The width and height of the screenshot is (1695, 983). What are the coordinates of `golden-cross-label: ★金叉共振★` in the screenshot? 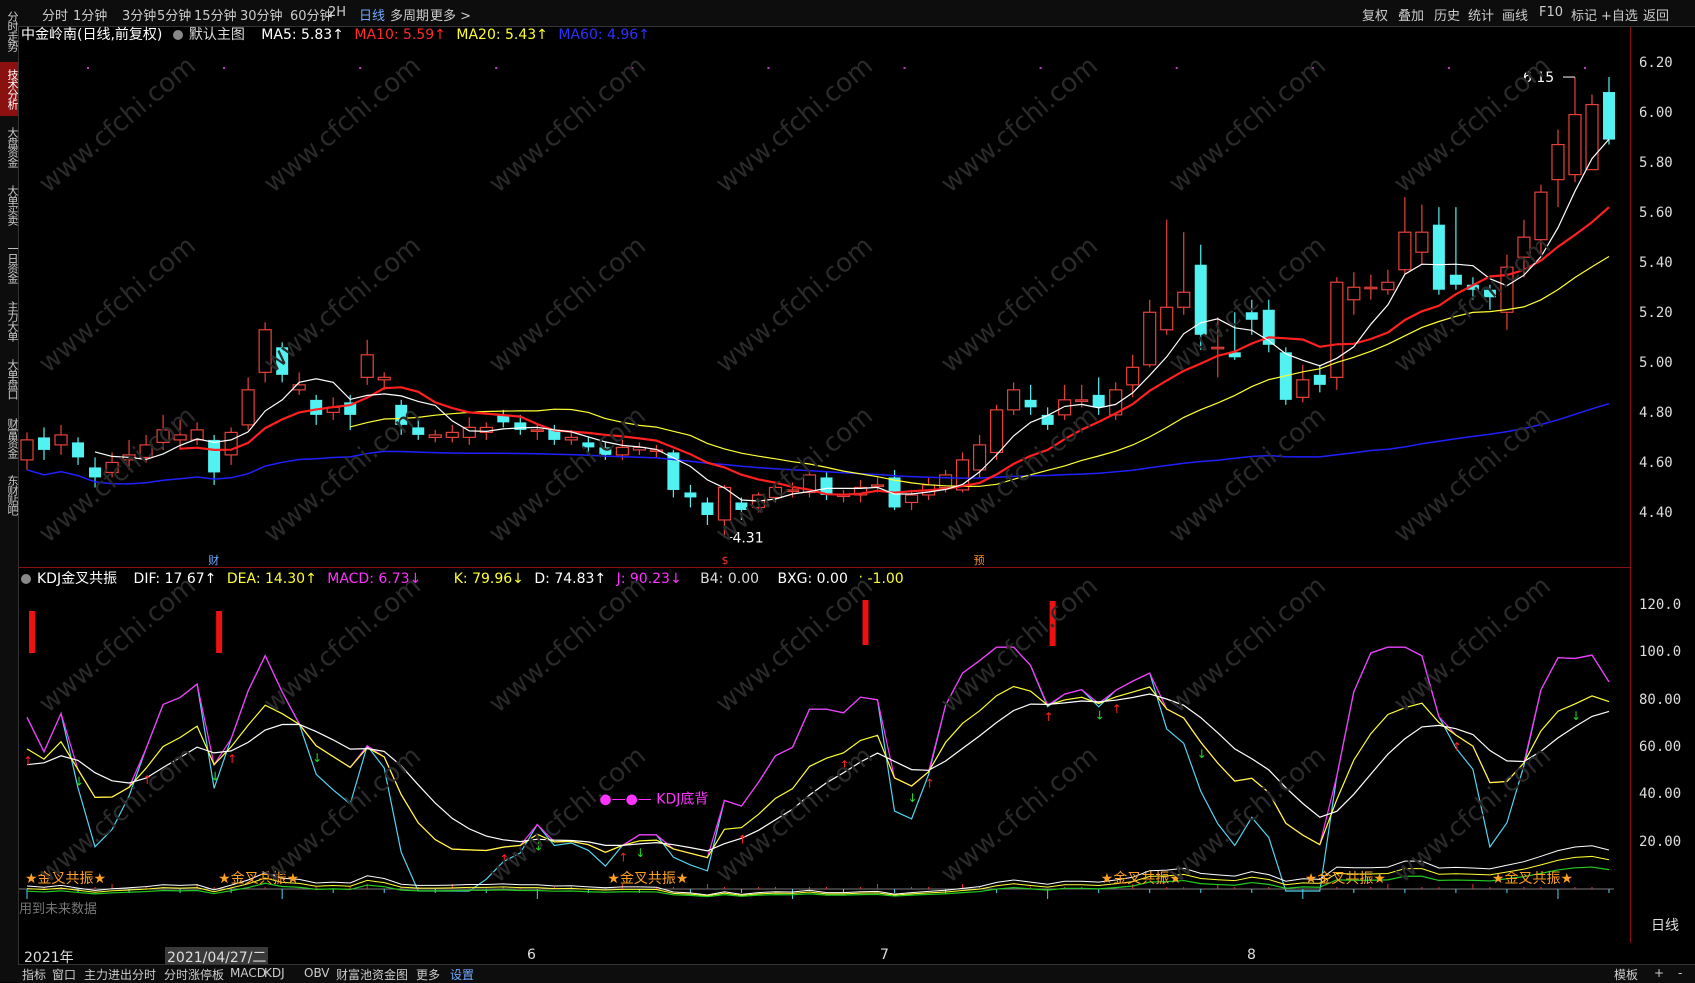 It's located at (647, 879).